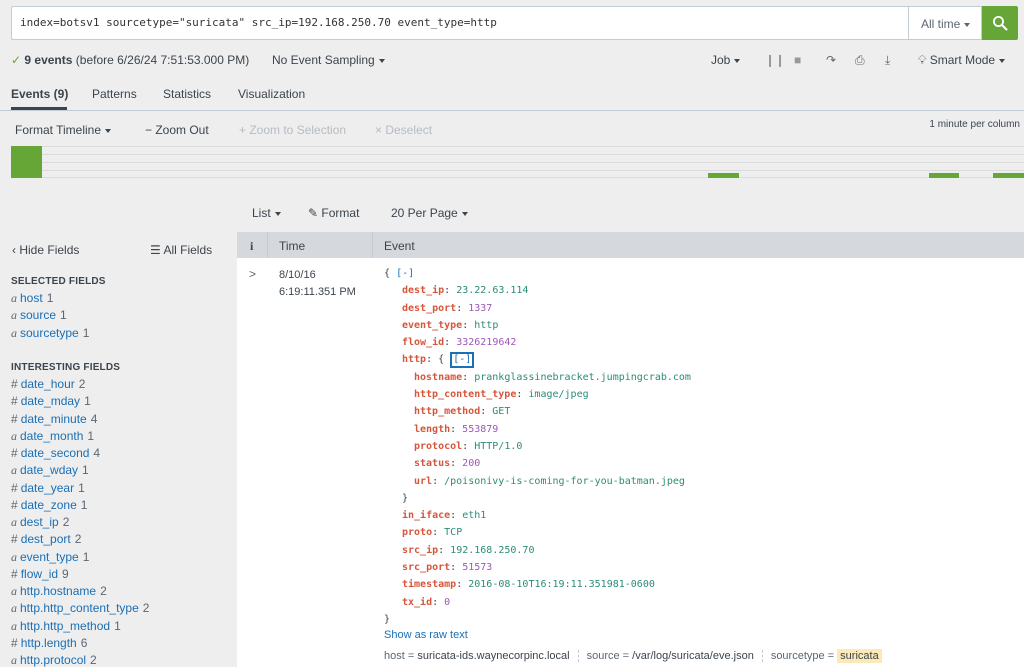 The height and width of the screenshot is (667, 1024). I want to click on field-name: date_minute, so click(54, 419).